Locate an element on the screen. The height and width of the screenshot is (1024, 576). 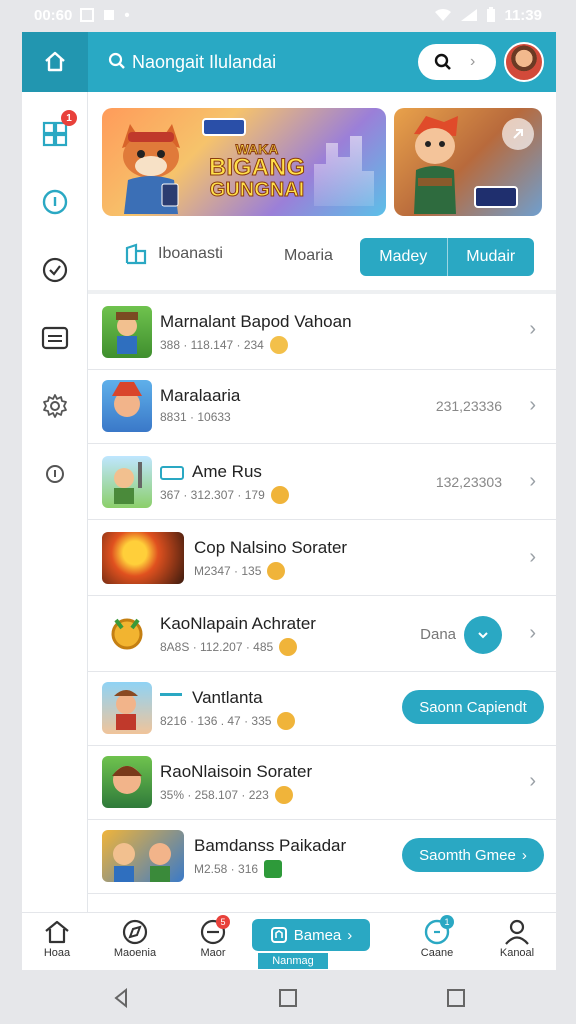
nav-item-profile: Kanoal is located at coordinates (517, 939).